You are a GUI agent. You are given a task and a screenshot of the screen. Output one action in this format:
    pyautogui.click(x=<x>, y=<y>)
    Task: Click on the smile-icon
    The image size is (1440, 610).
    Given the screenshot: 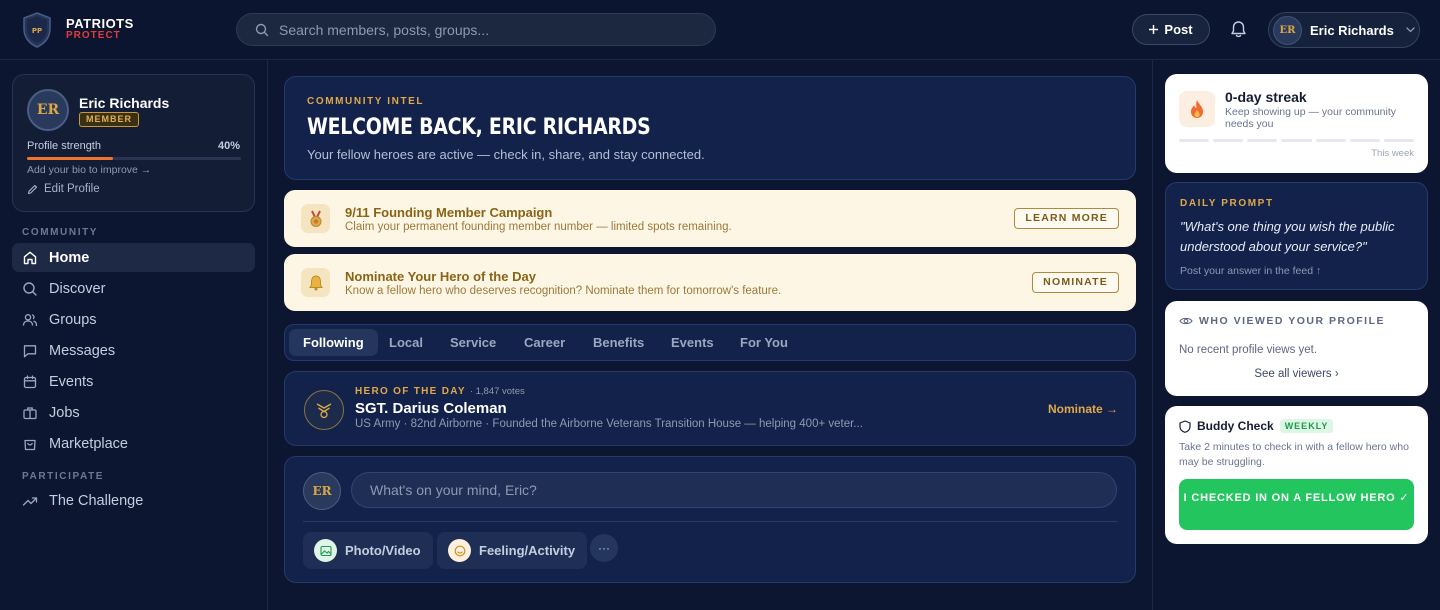 What is the action you would take?
    pyautogui.click(x=459, y=550)
    